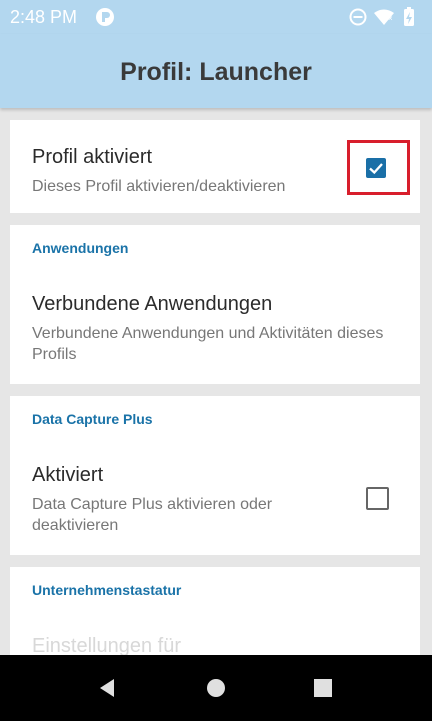 This screenshot has height=721, width=432. What do you see at coordinates (215, 611) in the screenshot?
I see `enterprise-keyboard-section: Unternehmenstastatur Einstellungen für` at bounding box center [215, 611].